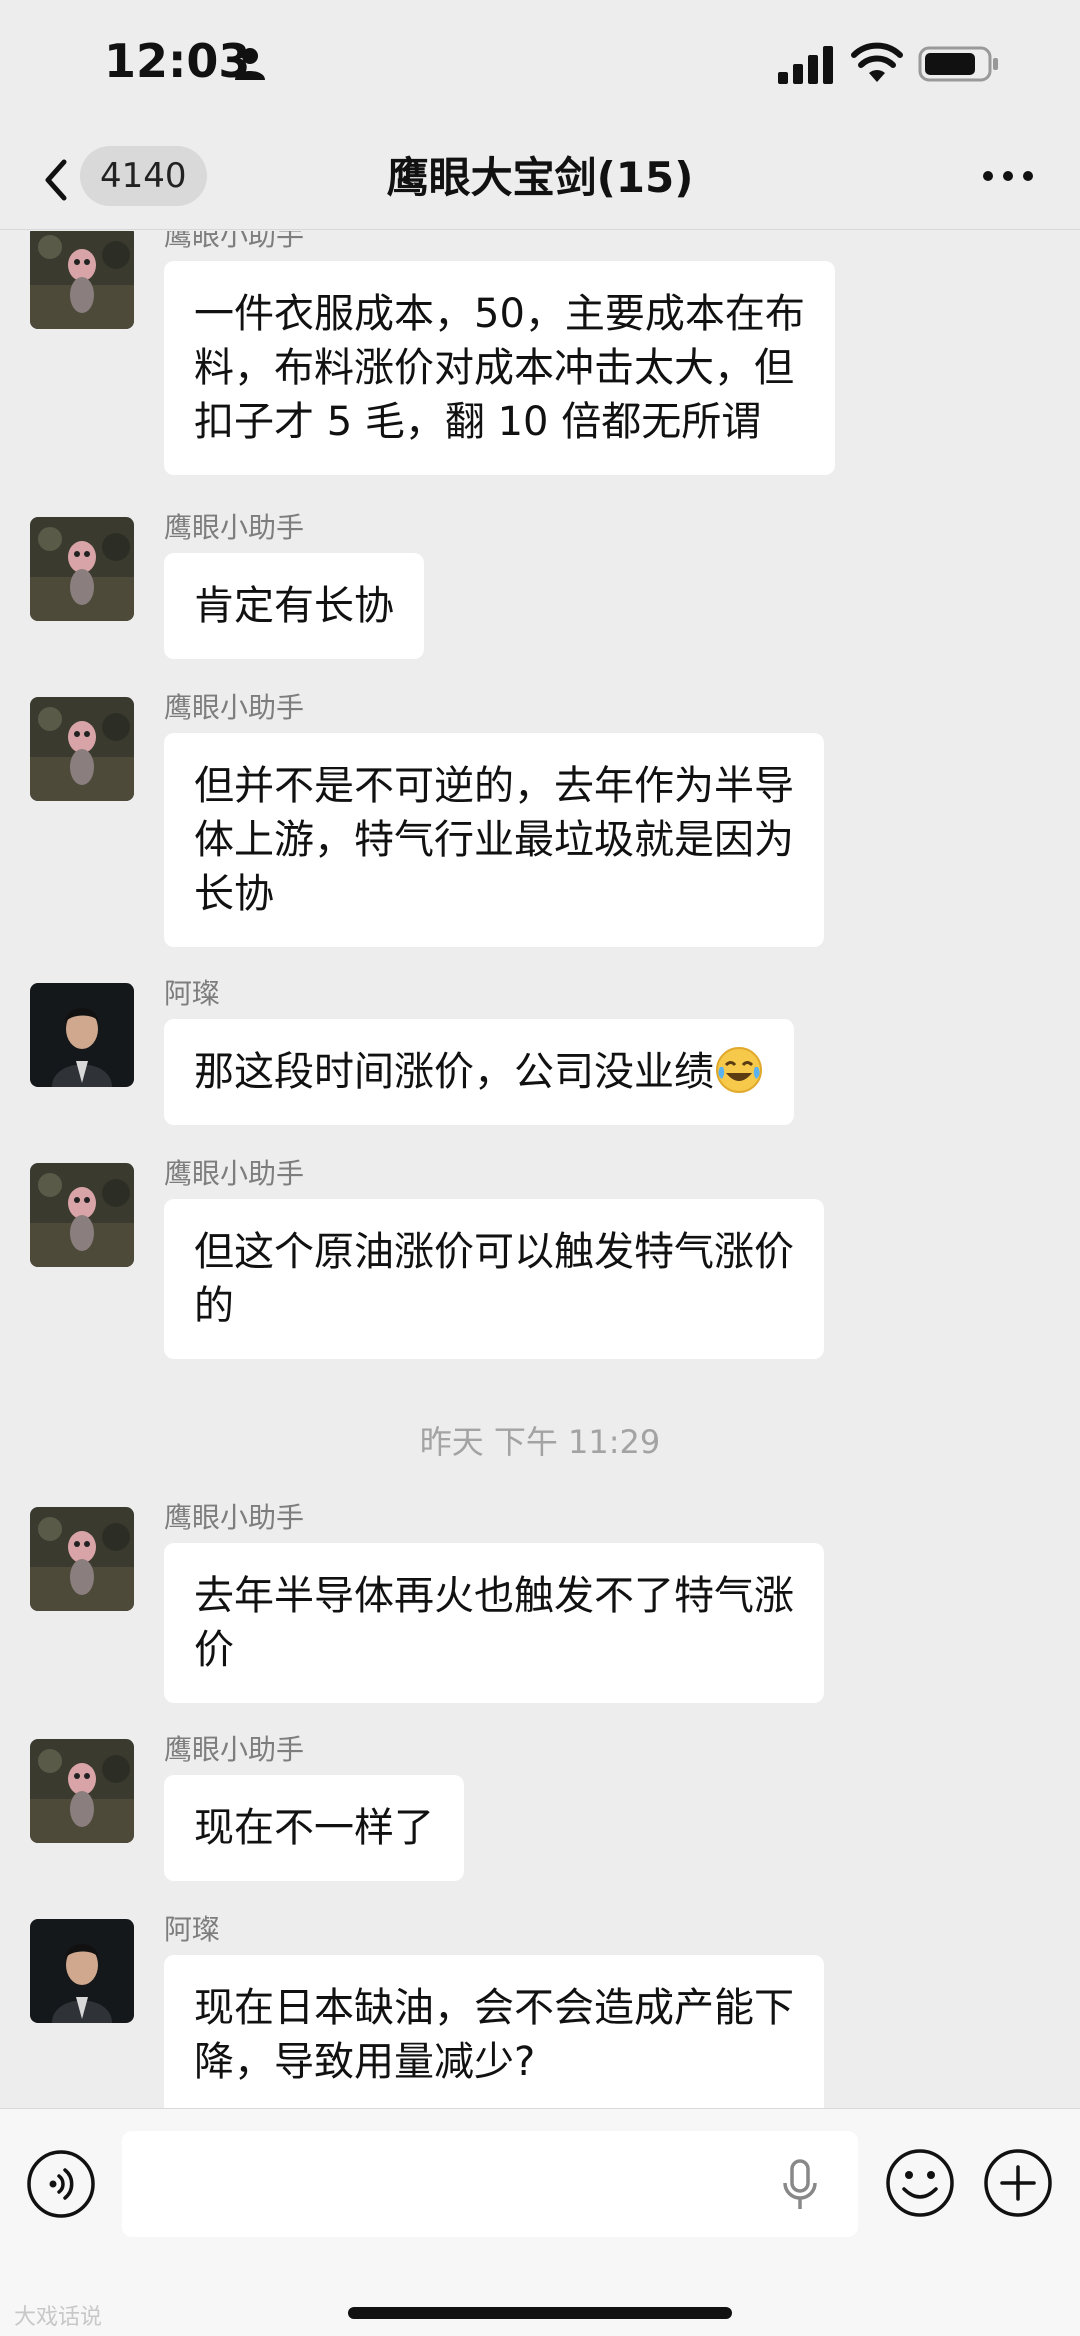 This screenshot has width=1080, height=2336. I want to click on message-line: 的, so click(214, 1306).